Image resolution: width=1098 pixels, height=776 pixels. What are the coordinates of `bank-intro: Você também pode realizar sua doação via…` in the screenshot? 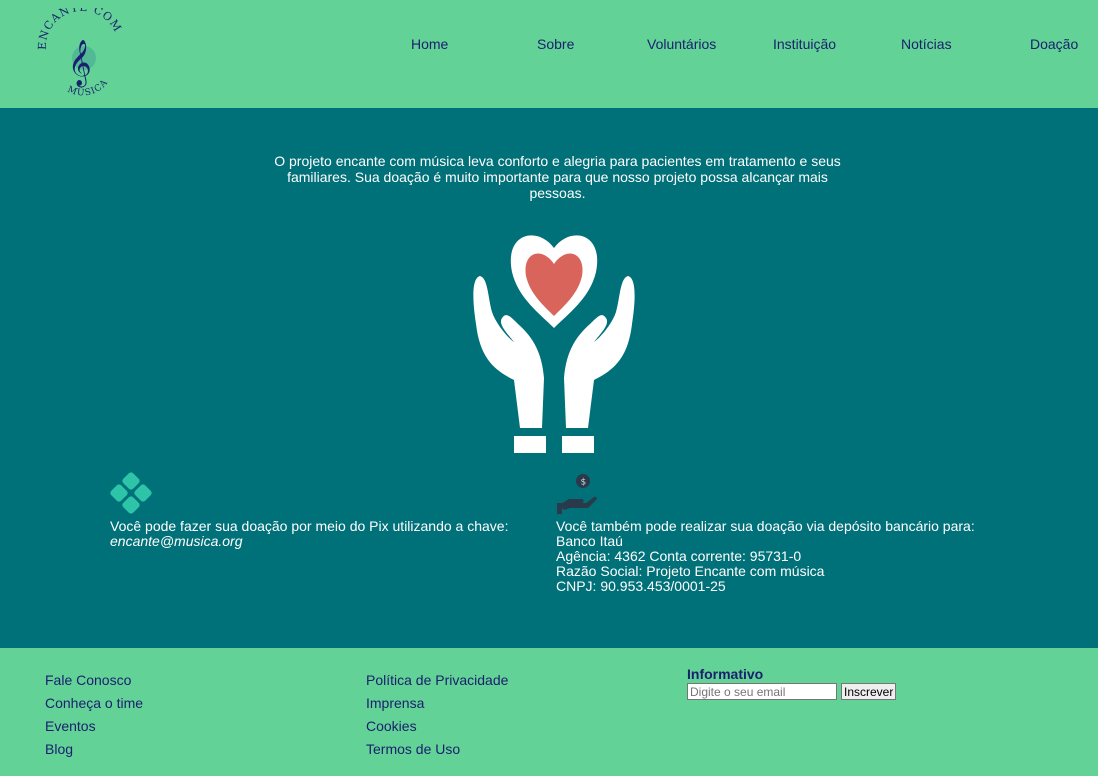 It's located at (765, 526).